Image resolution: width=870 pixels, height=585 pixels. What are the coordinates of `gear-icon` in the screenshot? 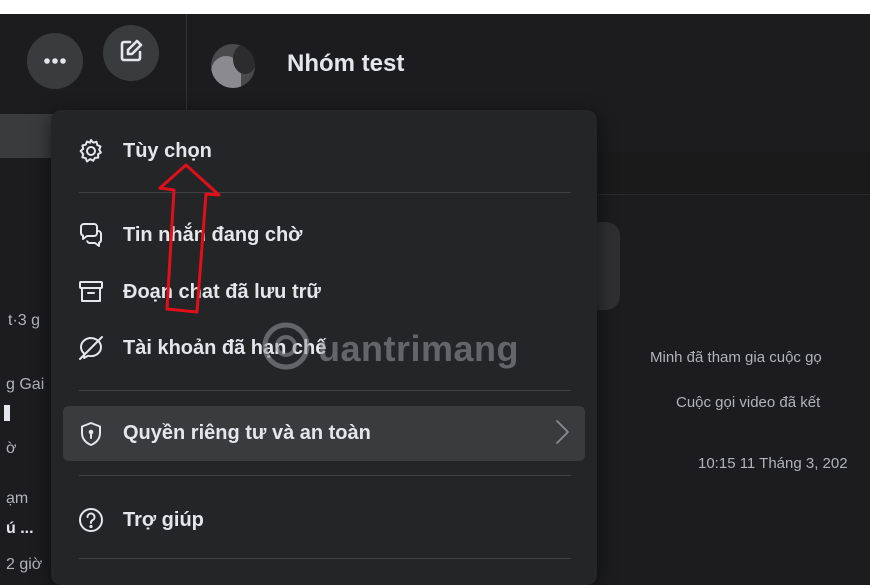 It's located at (91, 151).